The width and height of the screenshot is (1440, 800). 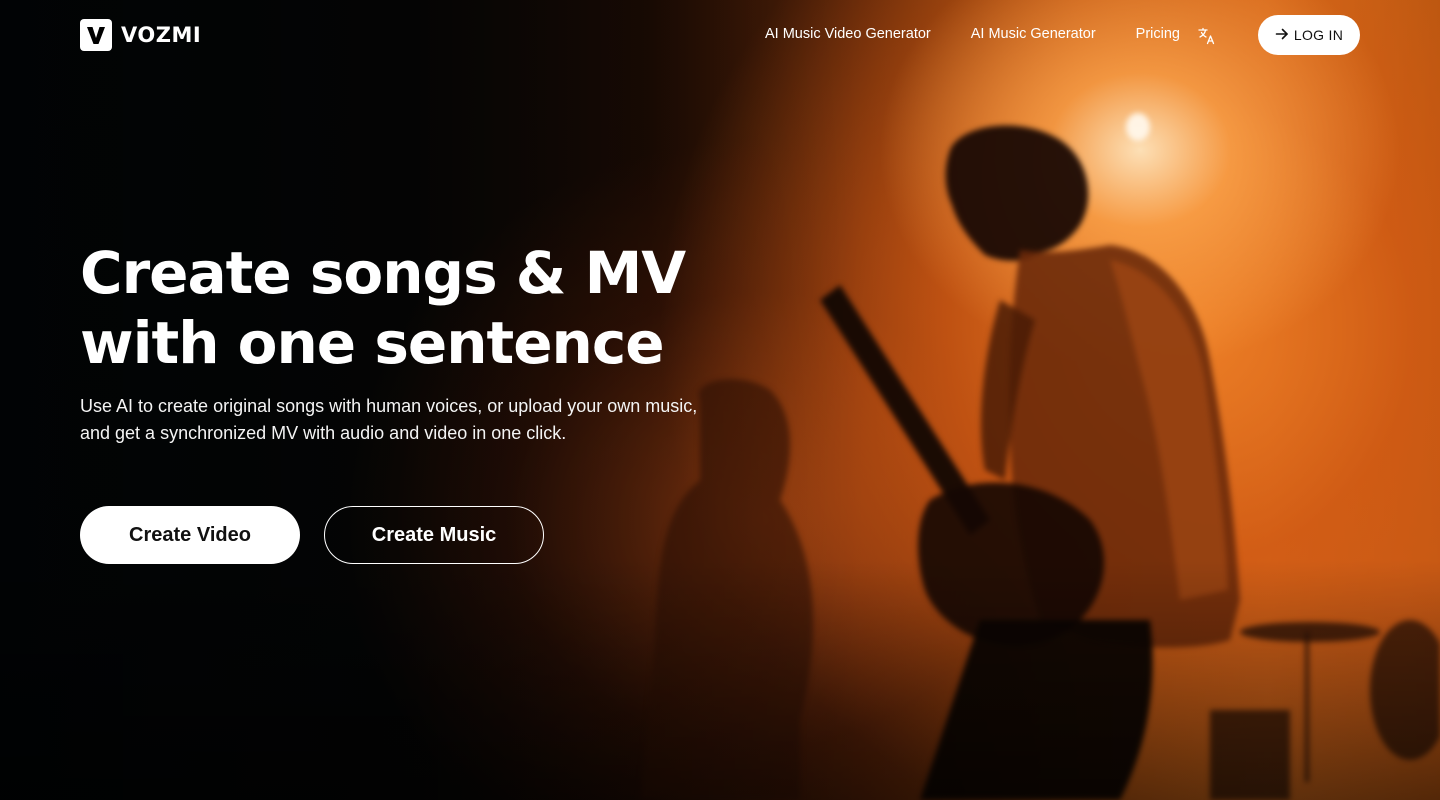 I want to click on hero-title-line-1: Create songs & MV, so click(x=383, y=273).